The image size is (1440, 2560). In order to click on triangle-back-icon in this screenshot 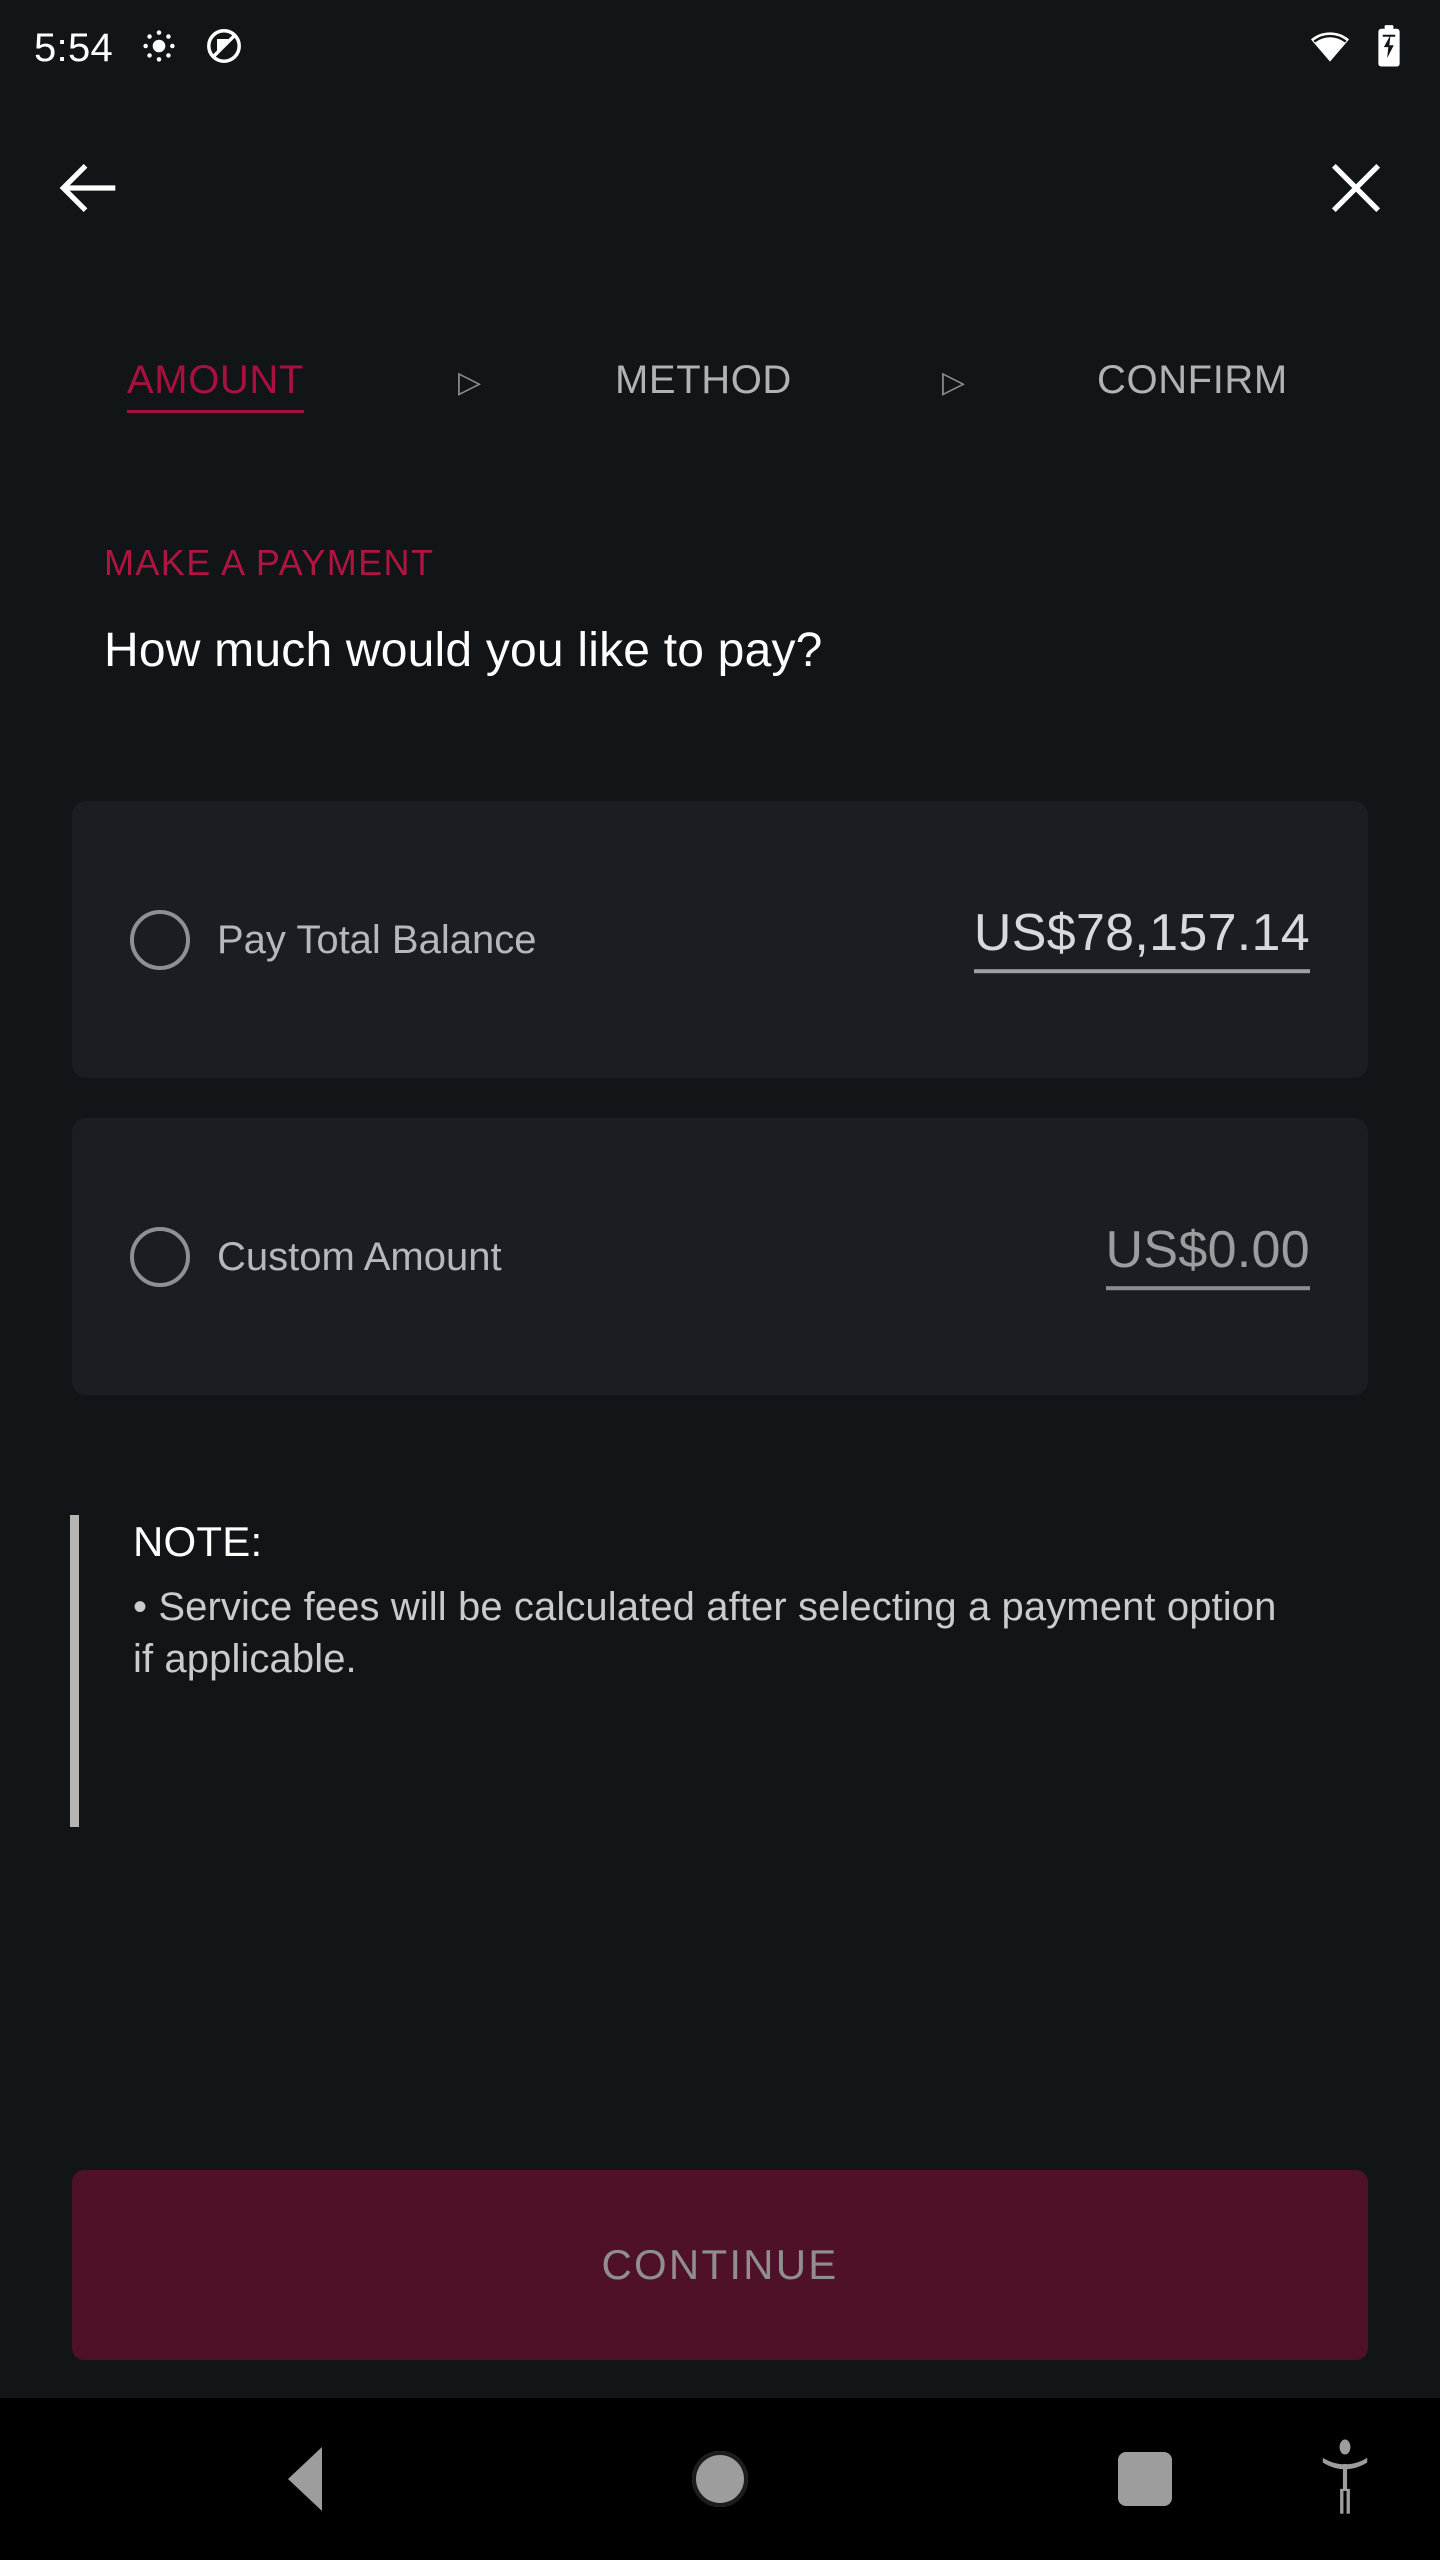, I will do `click(305, 2479)`.